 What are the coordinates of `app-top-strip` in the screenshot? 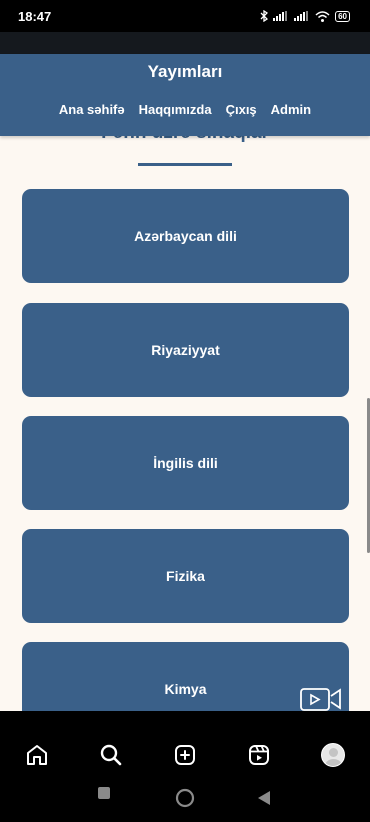 It's located at (185, 43).